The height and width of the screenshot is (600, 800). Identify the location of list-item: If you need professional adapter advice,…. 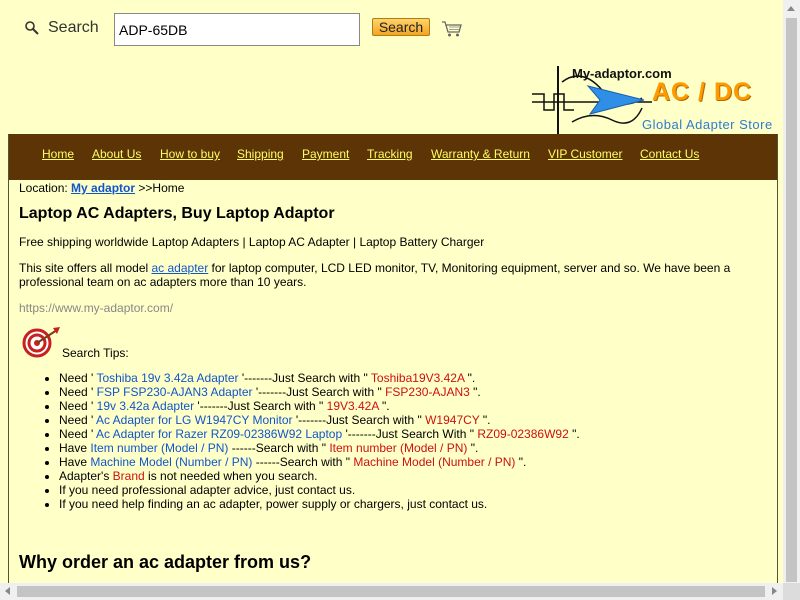
(319, 490).